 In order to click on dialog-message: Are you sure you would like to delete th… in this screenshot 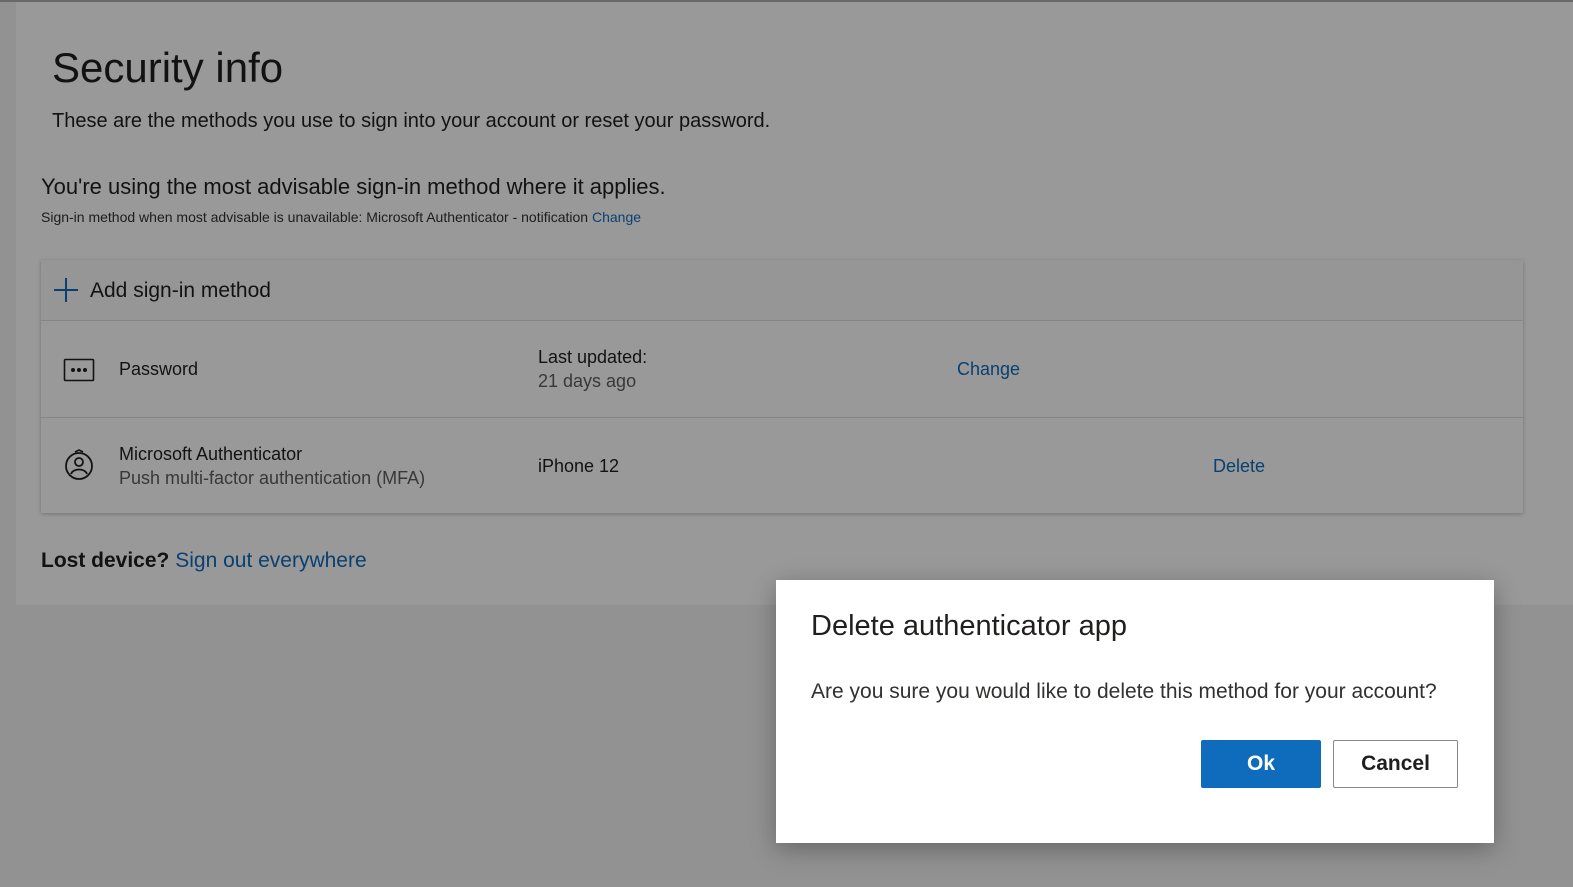, I will do `click(1124, 691)`.